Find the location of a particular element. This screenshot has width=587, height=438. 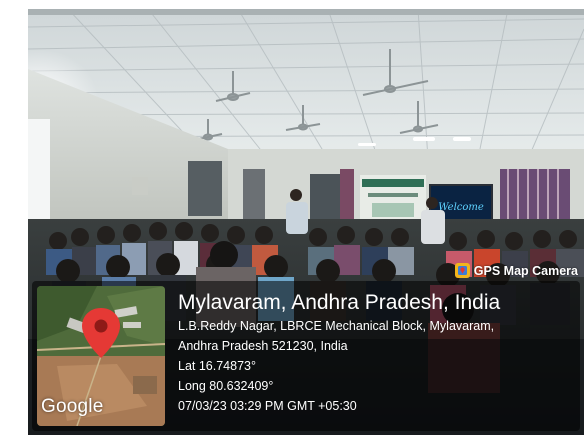

gps-map-camera-badge: GPS Map Camera is located at coordinates (516, 270).